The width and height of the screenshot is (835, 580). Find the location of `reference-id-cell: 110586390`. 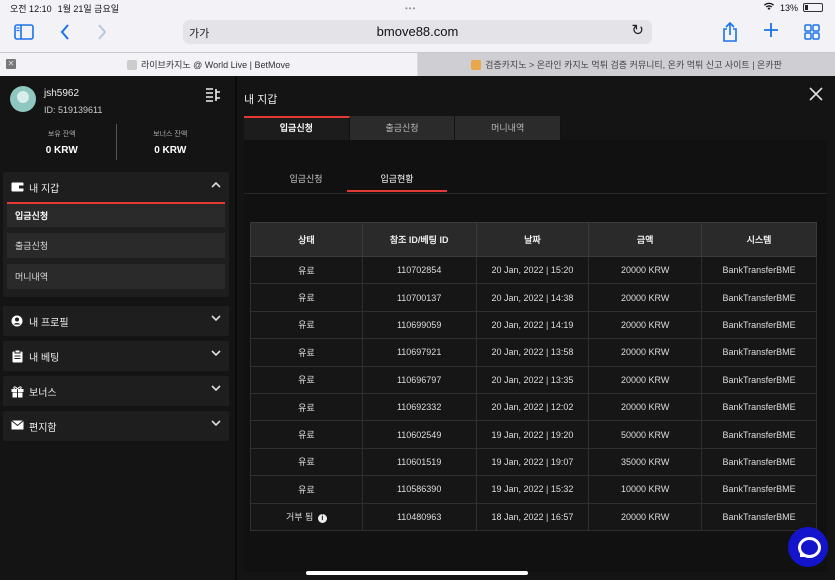

reference-id-cell: 110586390 is located at coordinates (419, 489).